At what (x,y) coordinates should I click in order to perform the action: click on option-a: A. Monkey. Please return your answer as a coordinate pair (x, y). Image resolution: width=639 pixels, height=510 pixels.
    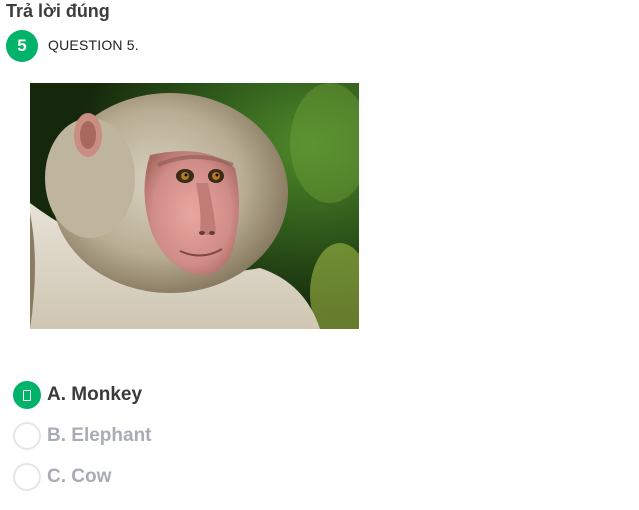
    Looking at the image, I should click on (77, 395).